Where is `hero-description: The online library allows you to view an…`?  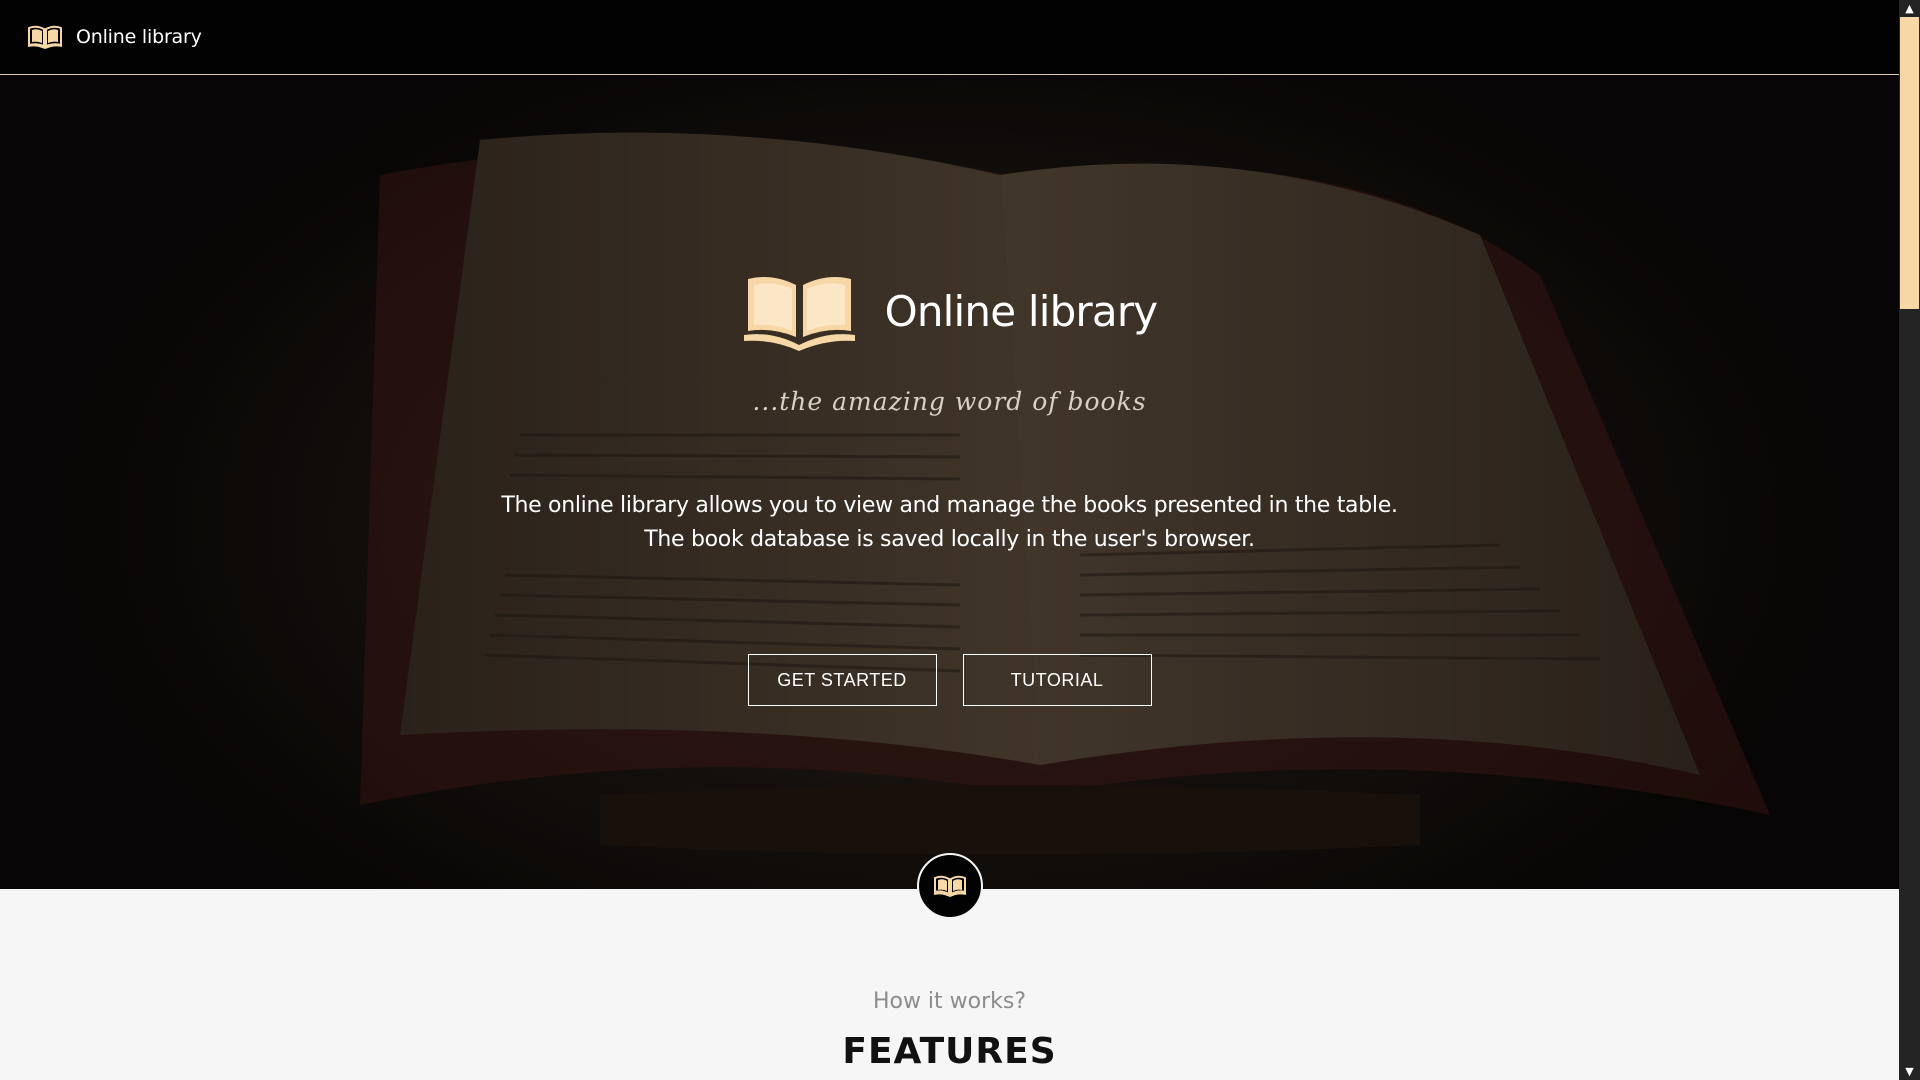
hero-description: The online library allows you to view an… is located at coordinates (949, 522).